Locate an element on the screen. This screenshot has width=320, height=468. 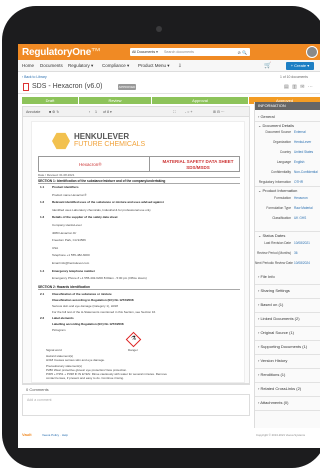
search-scope-select: All Documents ▾ is located at coordinates (145, 52).